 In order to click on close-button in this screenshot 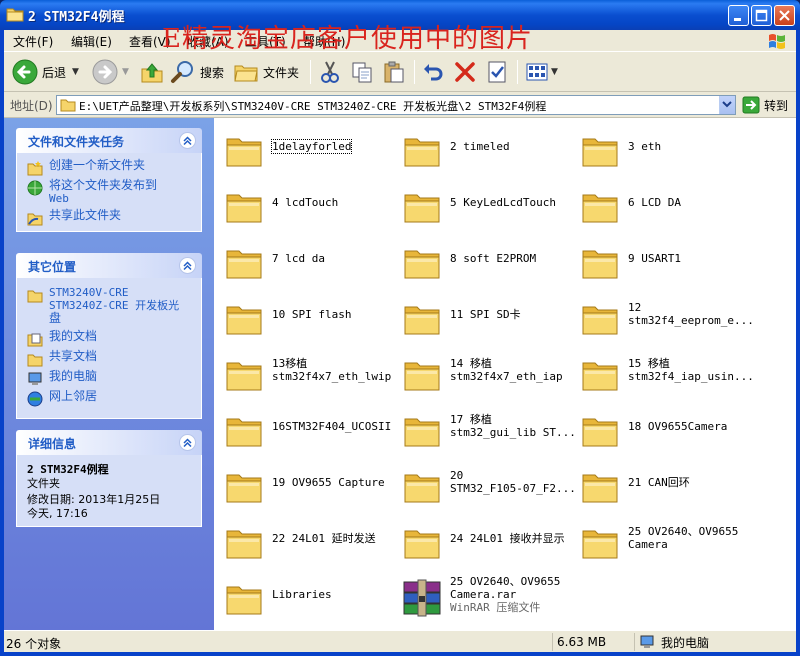, I will do `click(784, 15)`.